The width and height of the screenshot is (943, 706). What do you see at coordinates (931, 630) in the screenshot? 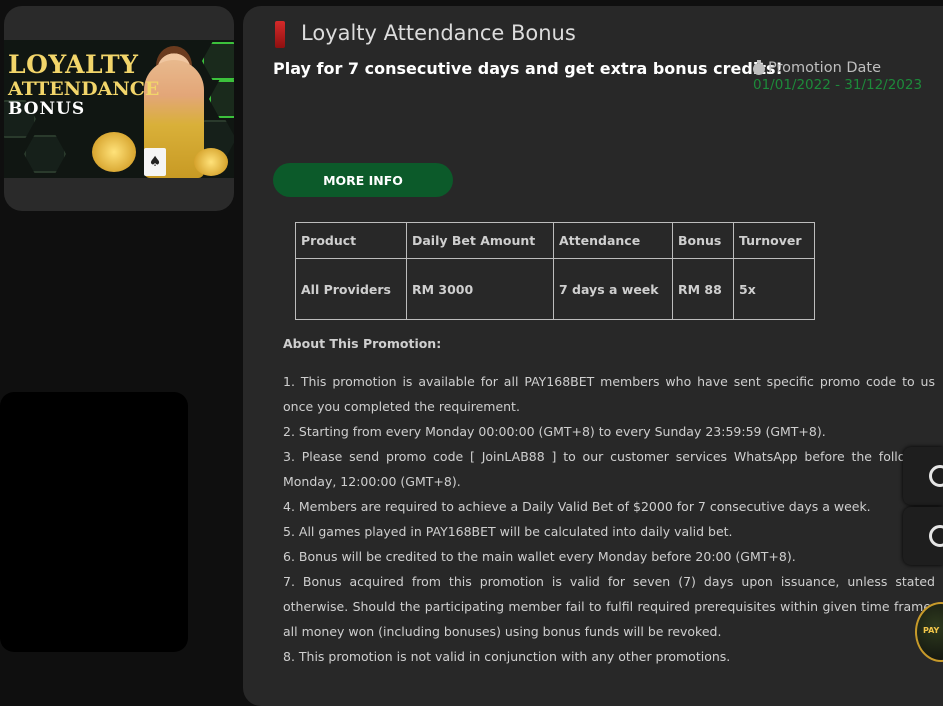
I see `logo-text: PAY` at bounding box center [931, 630].